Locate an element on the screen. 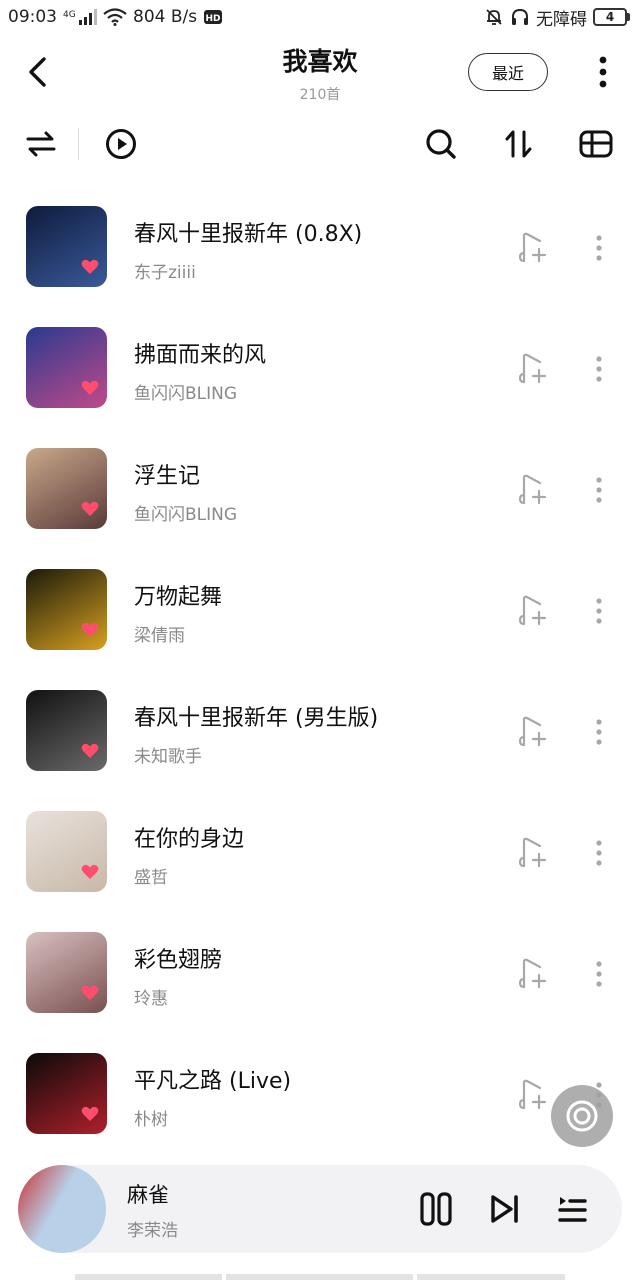 The image size is (640, 1280). more-options-button is located at coordinates (603, 72).